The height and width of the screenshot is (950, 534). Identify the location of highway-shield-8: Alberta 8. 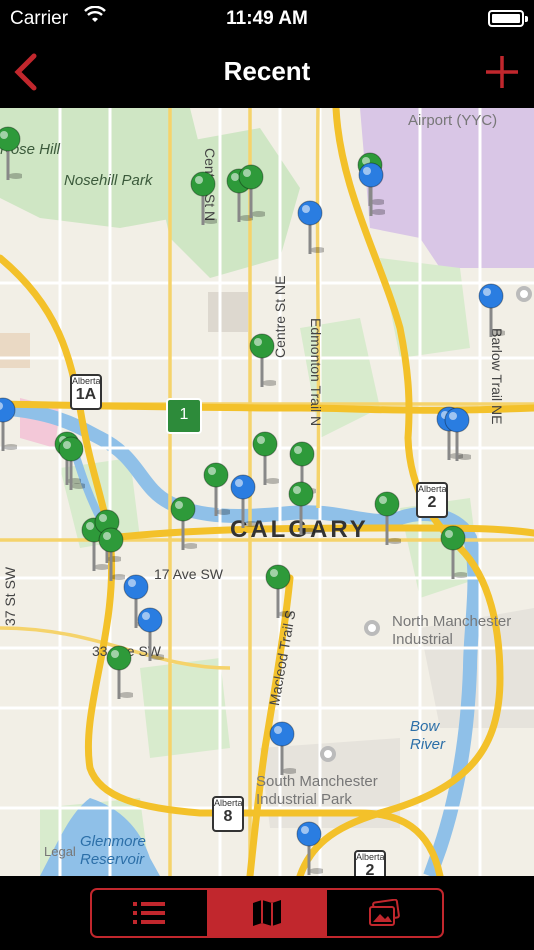
(228, 814).